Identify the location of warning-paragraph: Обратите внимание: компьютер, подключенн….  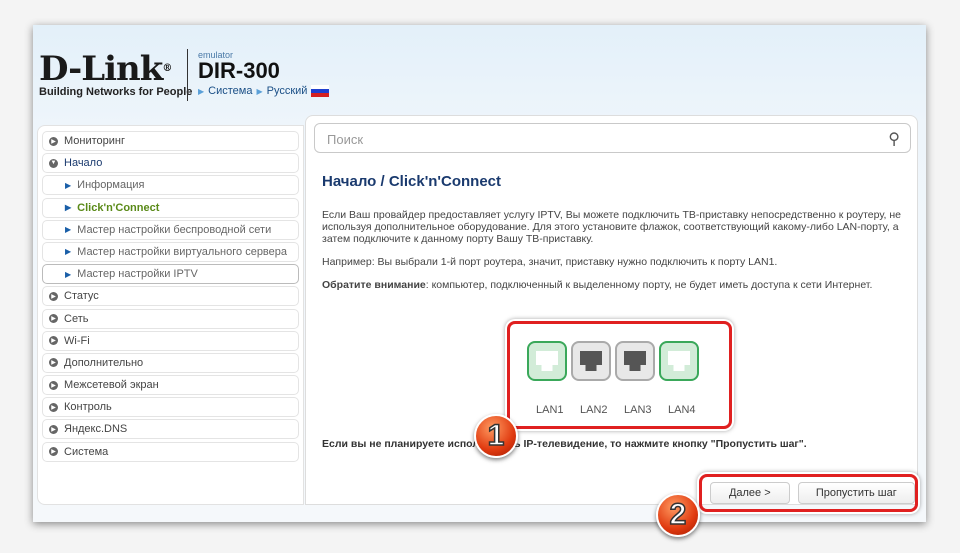
(614, 285).